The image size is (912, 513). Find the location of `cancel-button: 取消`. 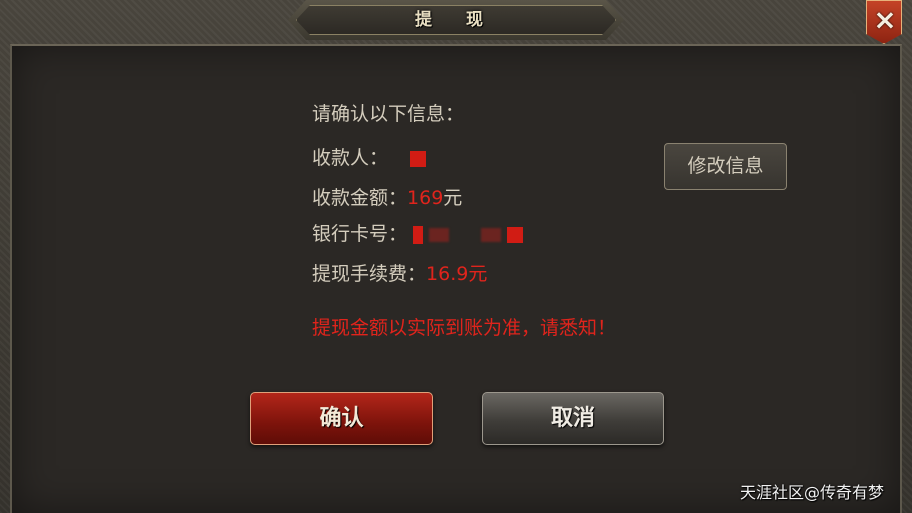

cancel-button: 取消 is located at coordinates (573, 418).